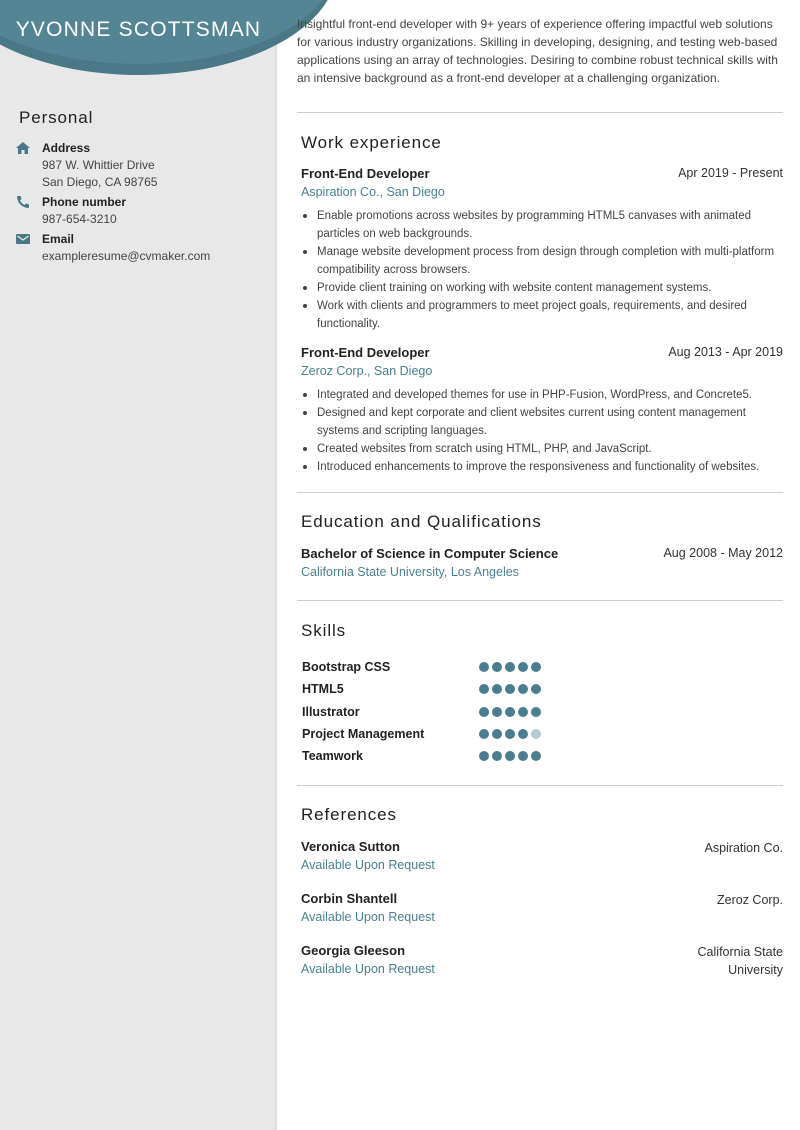  What do you see at coordinates (349, 814) in the screenshot?
I see `references-section-title: References` at bounding box center [349, 814].